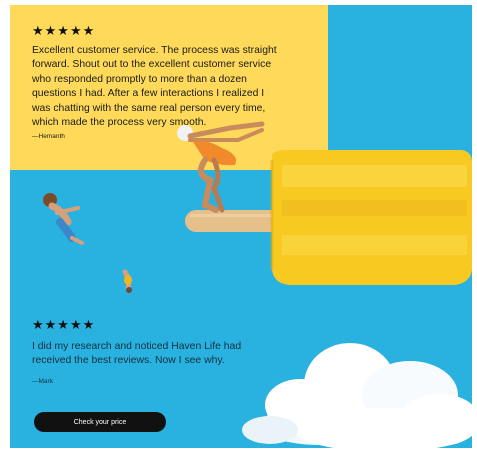 This screenshot has width=477, height=453. What do you see at coordinates (48, 136) in the screenshot?
I see `review-author: —Hemanth` at bounding box center [48, 136].